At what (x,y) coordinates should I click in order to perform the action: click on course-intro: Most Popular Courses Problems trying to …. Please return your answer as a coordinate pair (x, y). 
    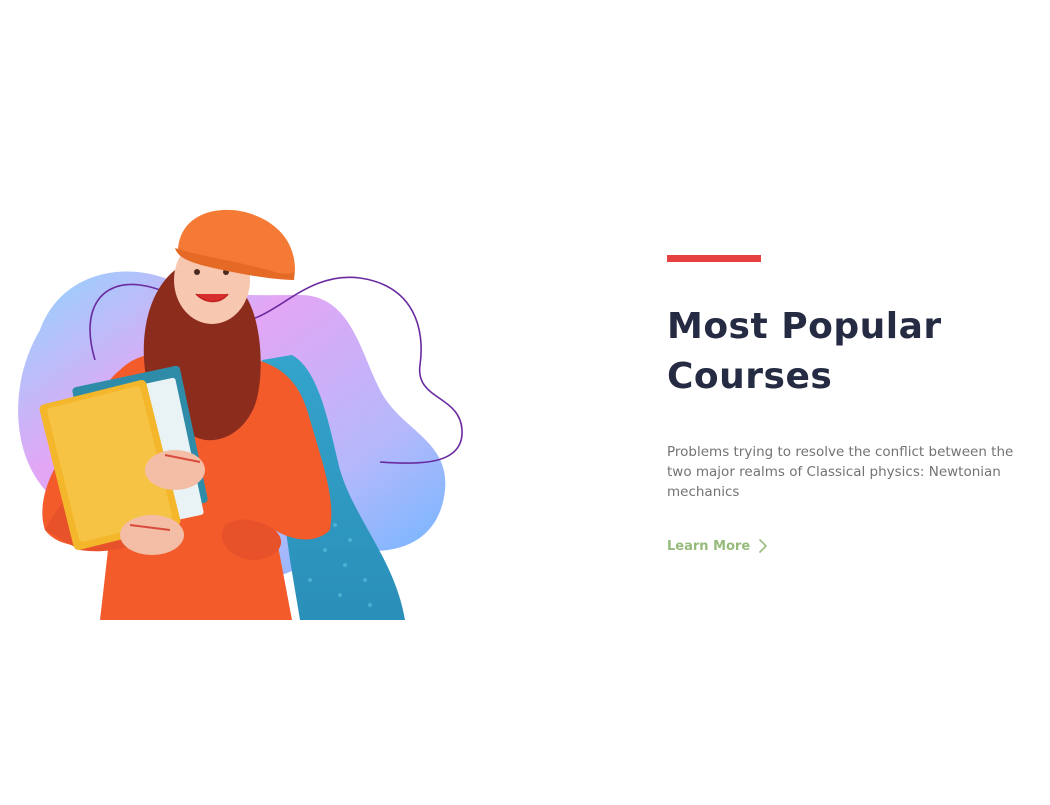
    Looking at the image, I should click on (847, 405).